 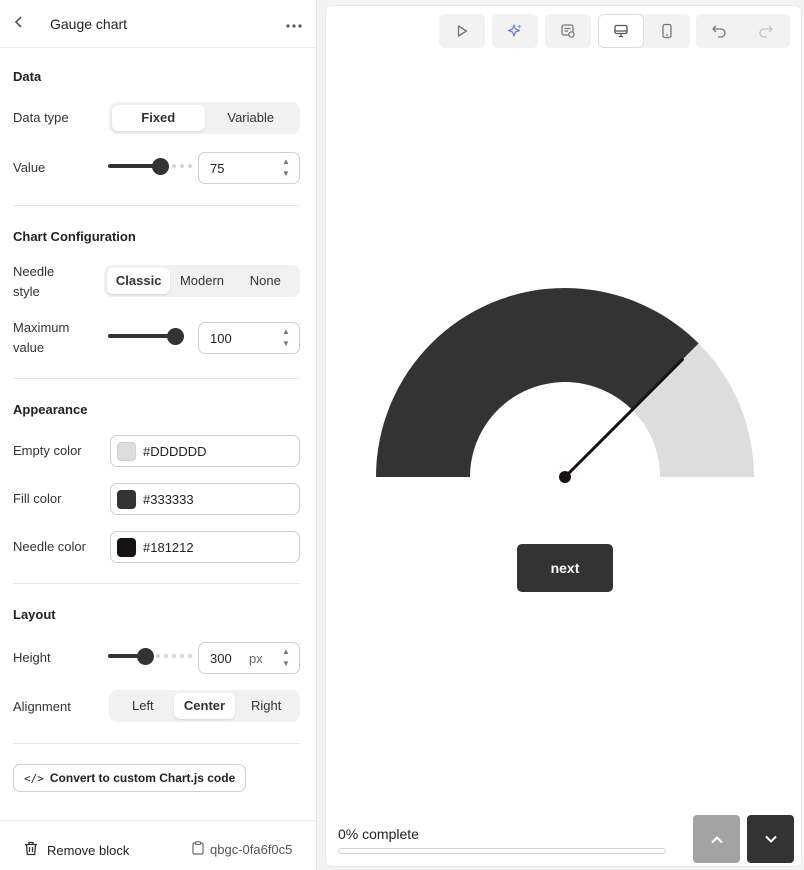 I want to click on empty-color-input: #DDDDDD, so click(x=205, y=451).